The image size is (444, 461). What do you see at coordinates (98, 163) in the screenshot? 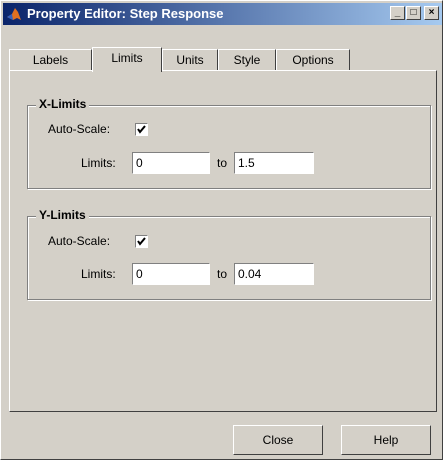
I see `x-limits-label: Limits:` at bounding box center [98, 163].